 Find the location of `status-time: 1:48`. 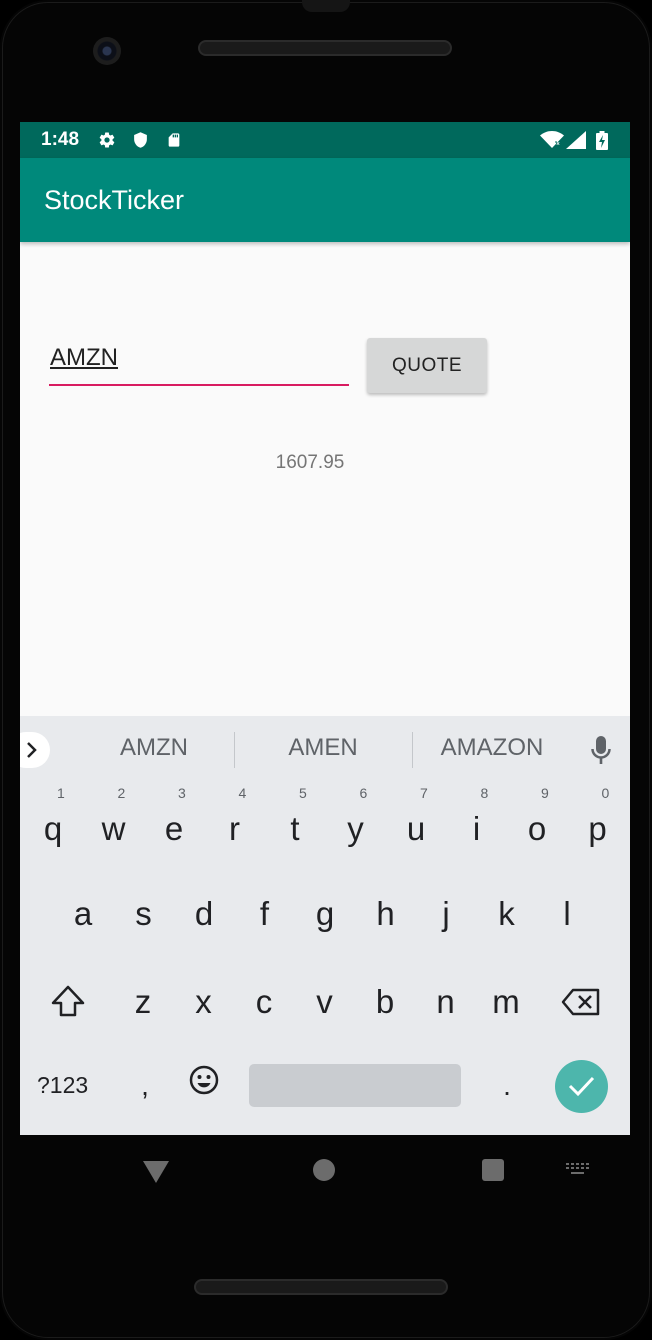

status-time: 1:48 is located at coordinates (60, 139).